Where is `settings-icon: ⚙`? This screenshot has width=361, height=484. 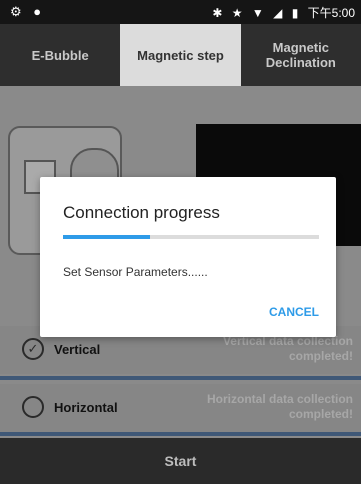
settings-icon: ⚙ is located at coordinates (16, 11).